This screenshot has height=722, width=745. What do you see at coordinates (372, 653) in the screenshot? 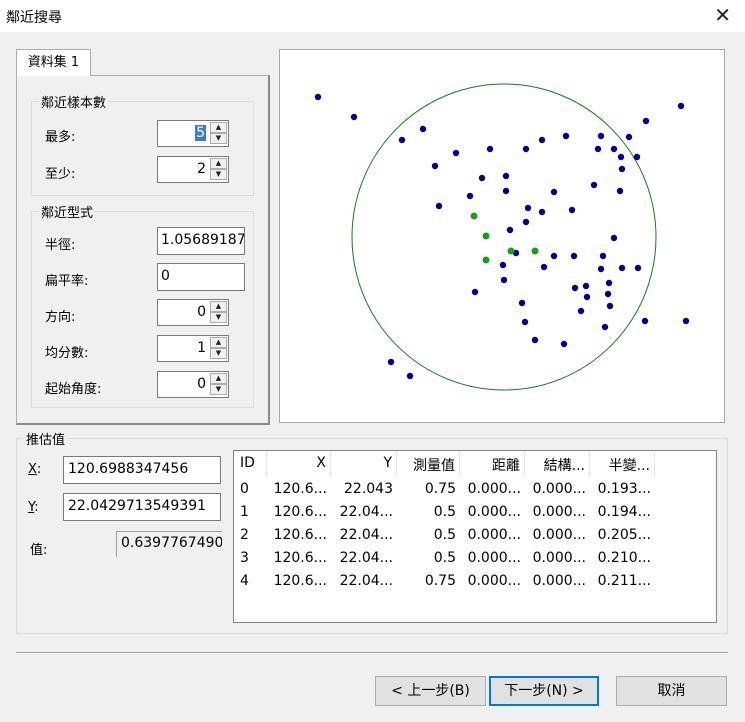
I see `separator` at bounding box center [372, 653].